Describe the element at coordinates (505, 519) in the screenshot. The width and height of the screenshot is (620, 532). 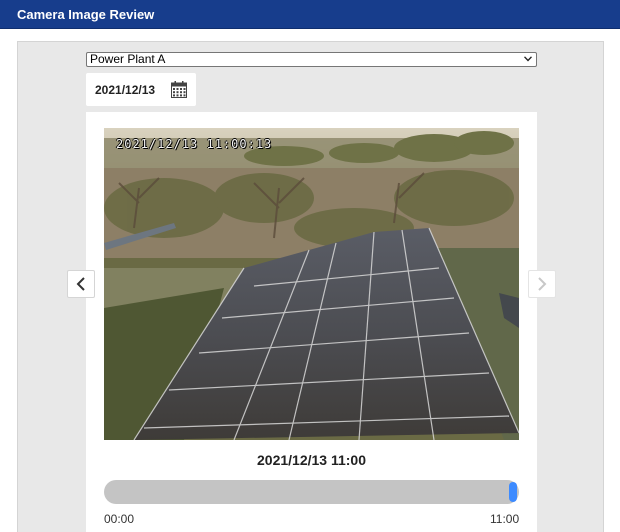
I see `timeline-end-label: 11:00` at that location.